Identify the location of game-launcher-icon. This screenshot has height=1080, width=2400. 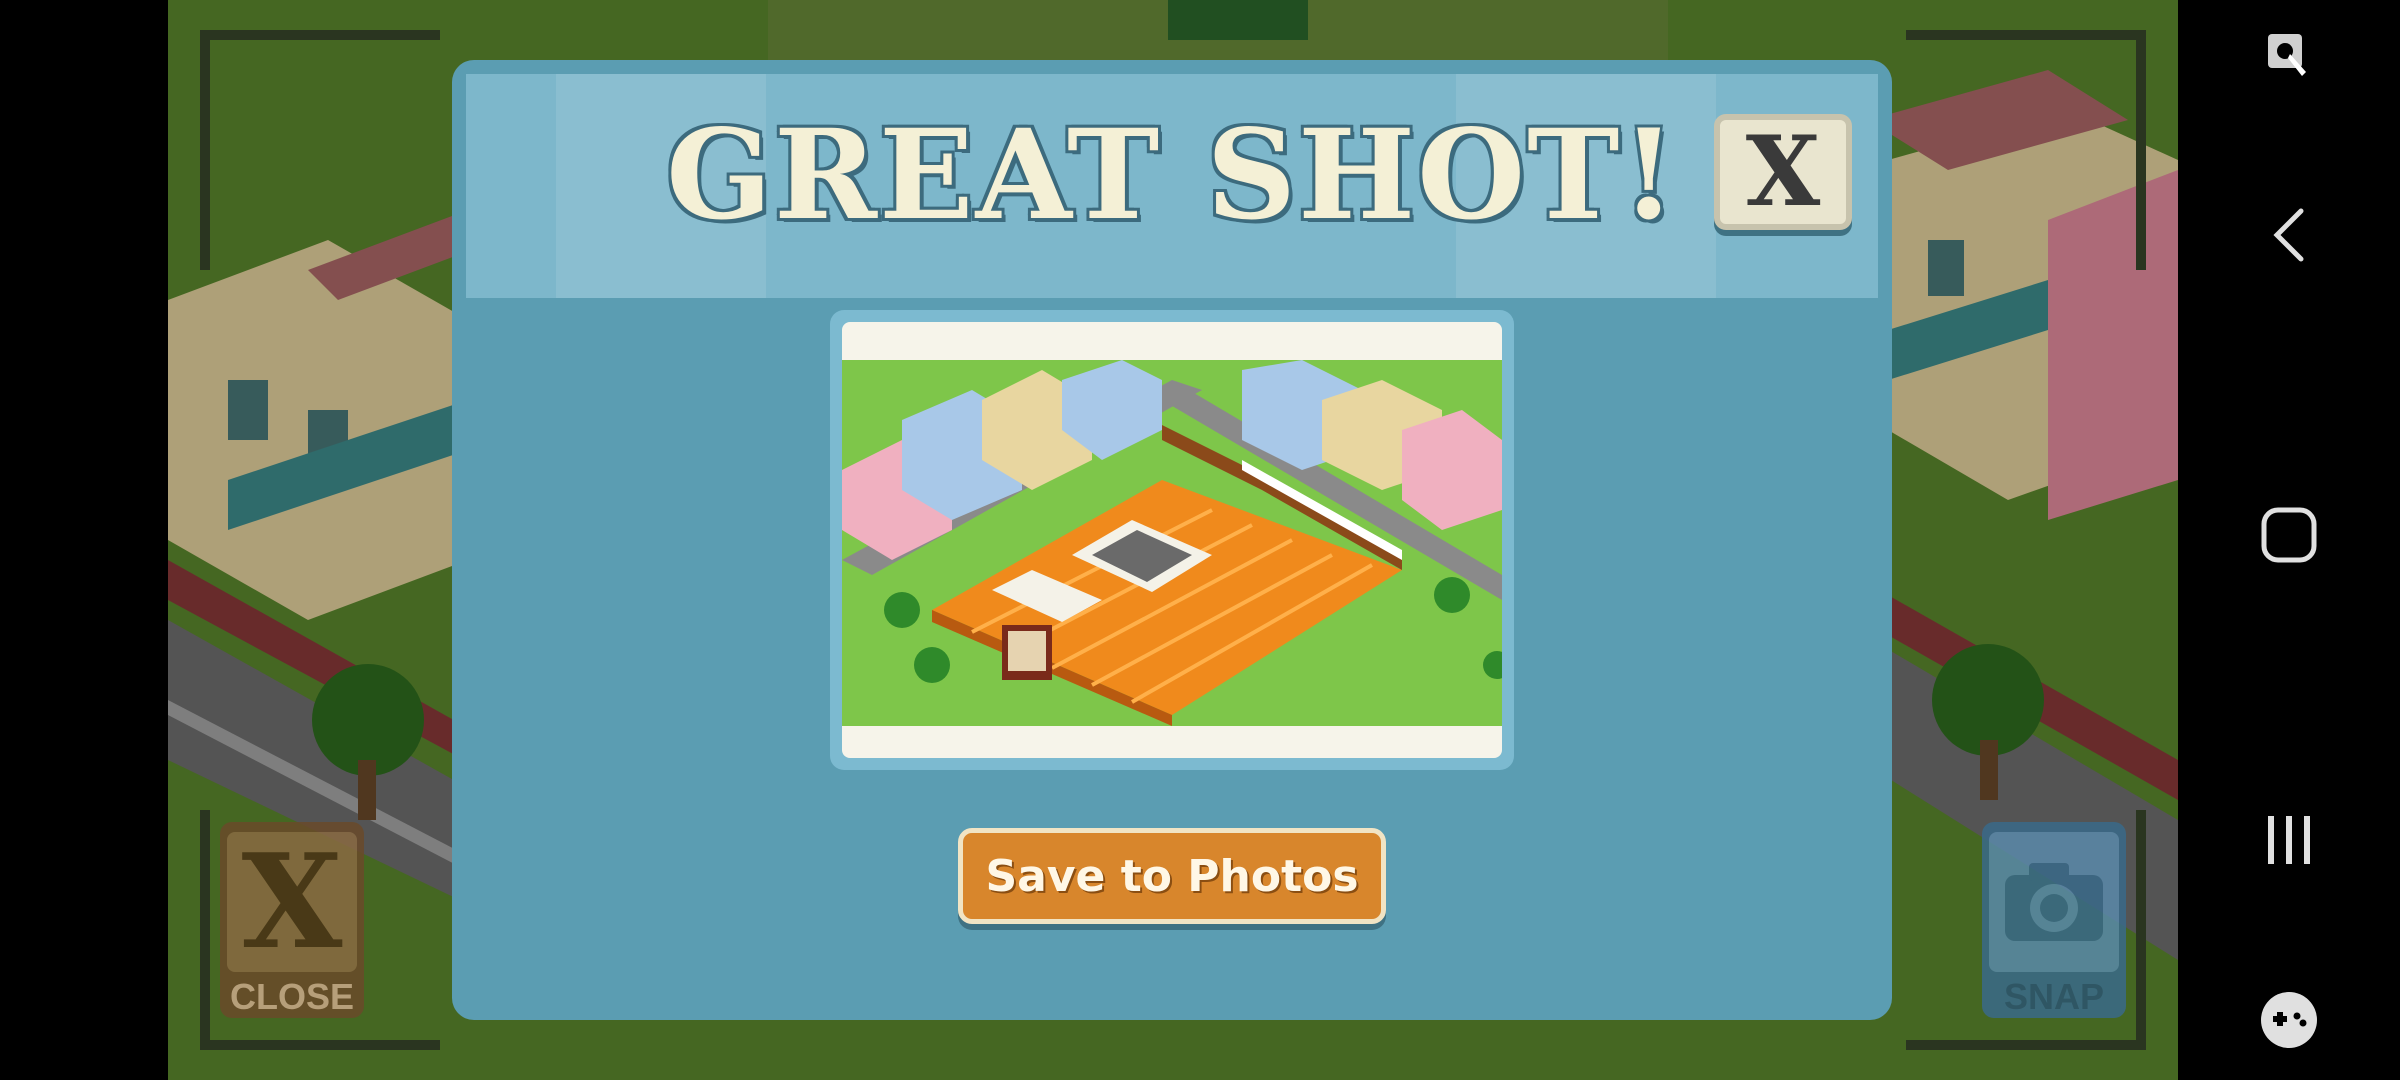
(2289, 1020).